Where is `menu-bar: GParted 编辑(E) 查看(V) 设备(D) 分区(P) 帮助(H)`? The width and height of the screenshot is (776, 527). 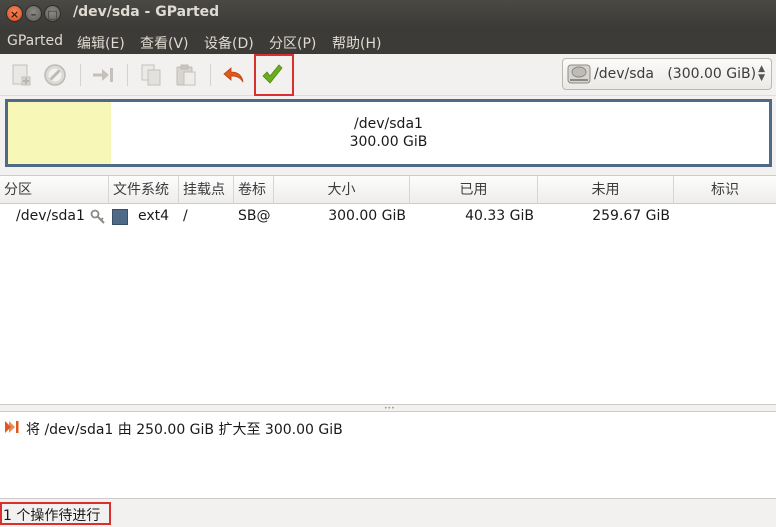 menu-bar: GParted 编辑(E) 查看(V) 设备(D) 分区(P) 帮助(H) is located at coordinates (388, 40).